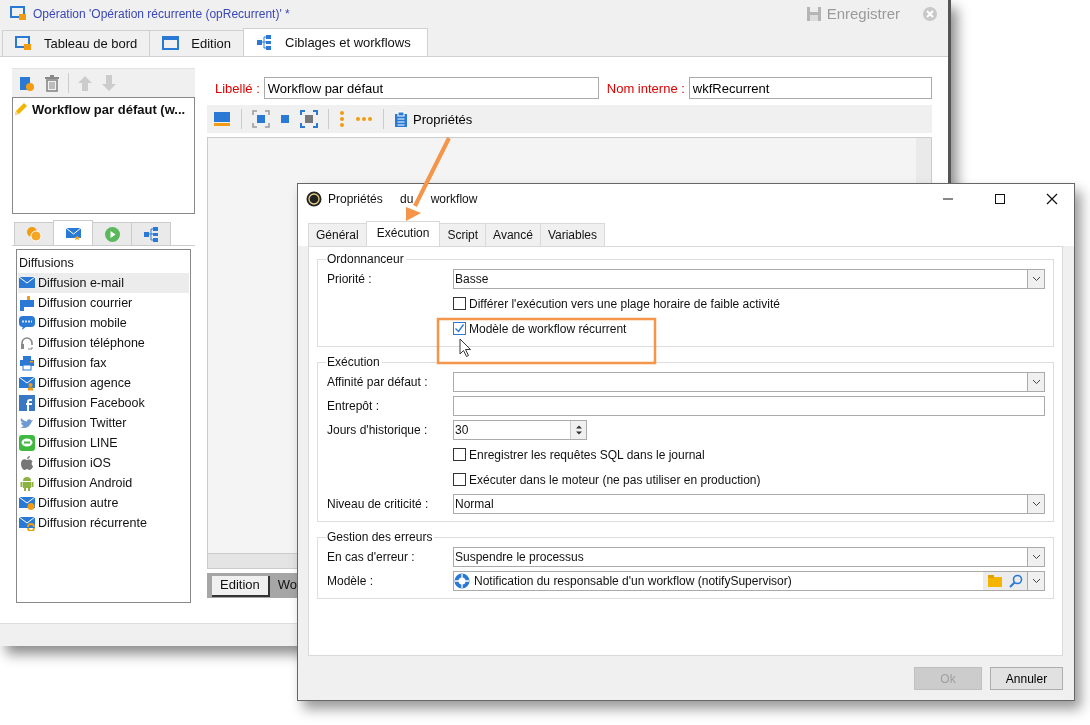  What do you see at coordinates (749, 504) in the screenshot?
I see `dropdown: Normal` at bounding box center [749, 504].